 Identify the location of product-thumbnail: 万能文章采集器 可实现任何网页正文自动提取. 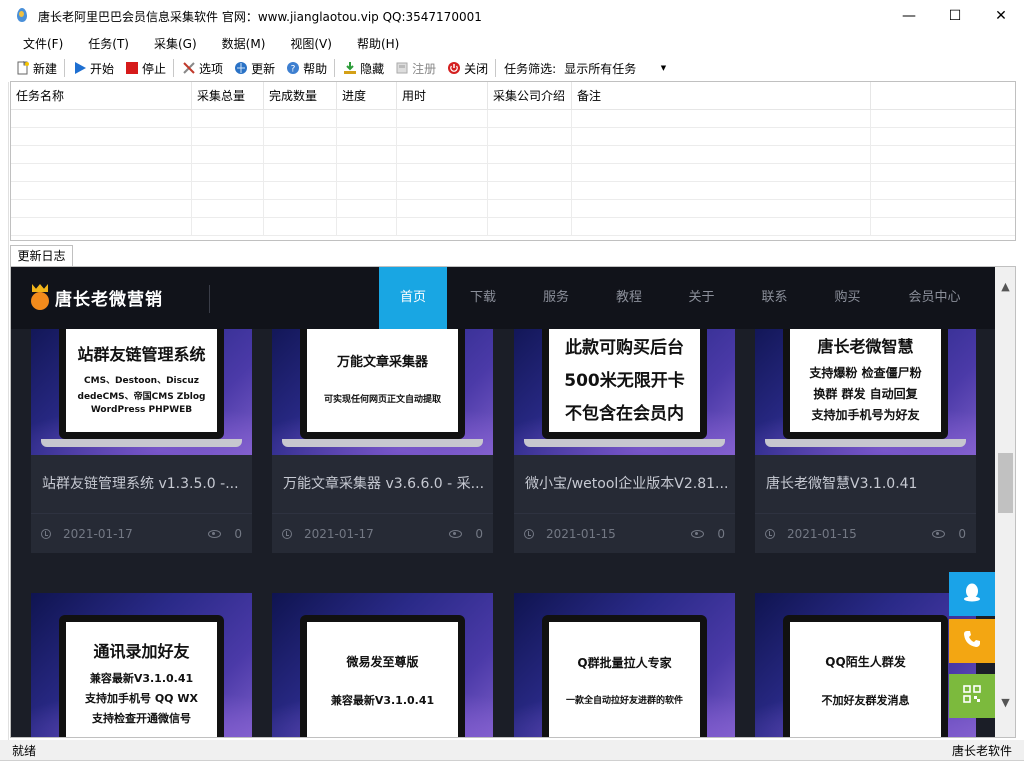
(382, 392).